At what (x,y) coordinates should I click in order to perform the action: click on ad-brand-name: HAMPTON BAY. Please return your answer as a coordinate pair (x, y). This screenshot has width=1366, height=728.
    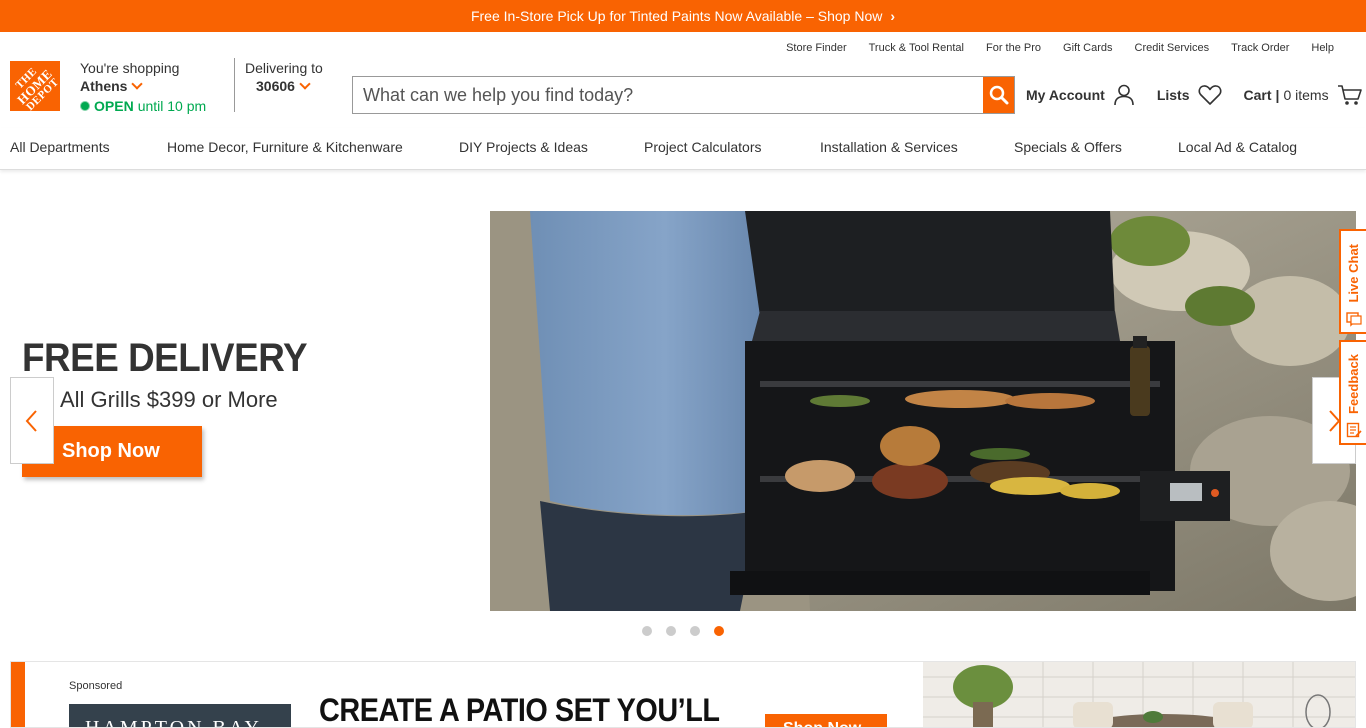
    Looking at the image, I should click on (173, 722).